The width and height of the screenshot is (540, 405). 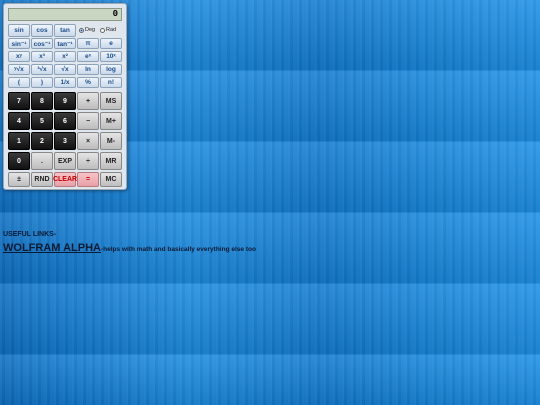 What do you see at coordinates (42, 161) in the screenshot?
I see `decimal-button: .` at bounding box center [42, 161].